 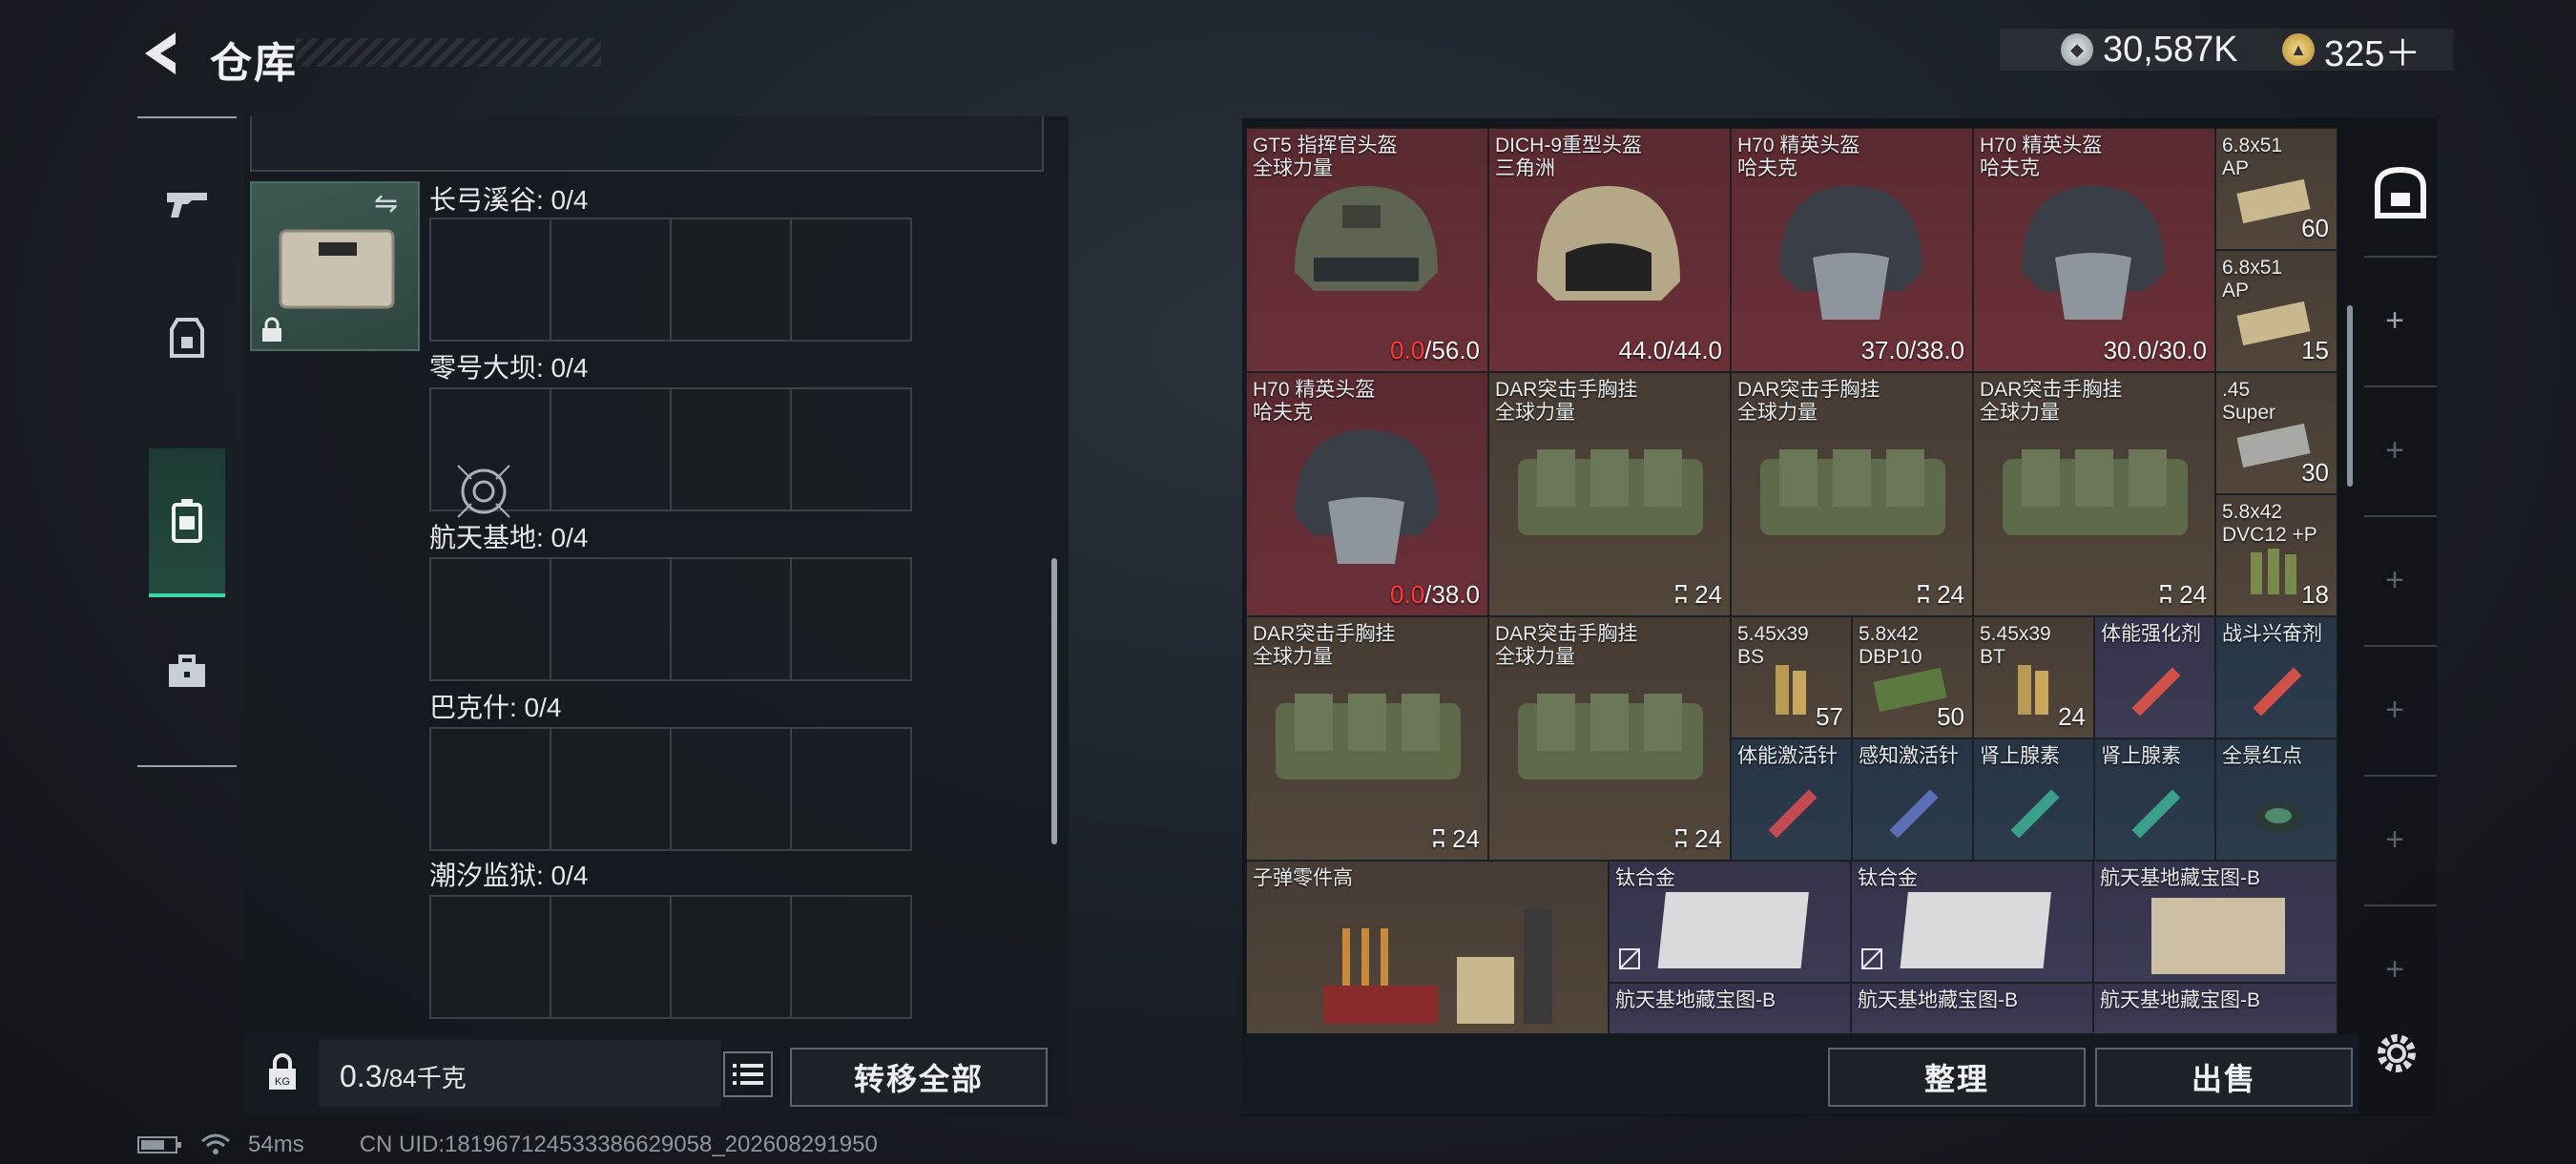 I want to click on item-ammo-58x42-dvc: 5.8x42 DVC12 +P 18, so click(x=2276, y=555).